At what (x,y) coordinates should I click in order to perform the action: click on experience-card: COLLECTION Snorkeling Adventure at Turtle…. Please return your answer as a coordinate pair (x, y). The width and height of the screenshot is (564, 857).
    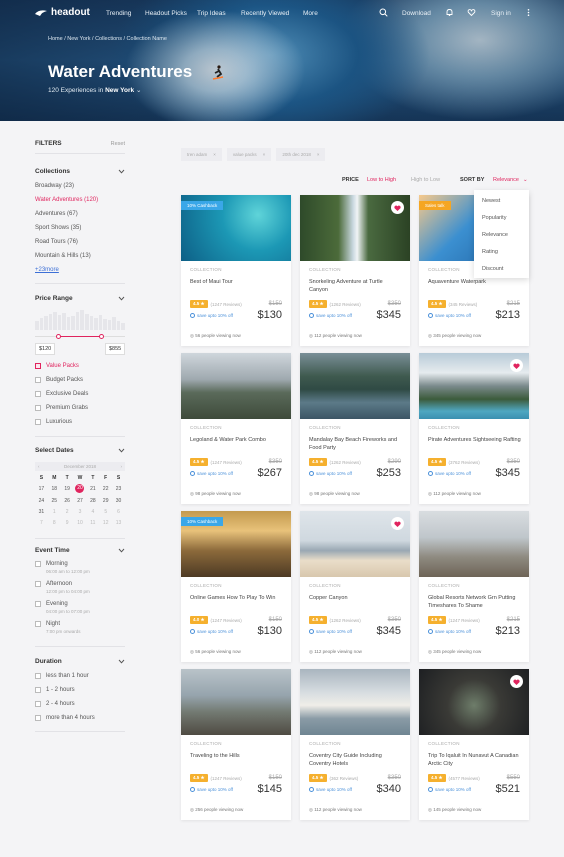
    Looking at the image, I should click on (355, 270).